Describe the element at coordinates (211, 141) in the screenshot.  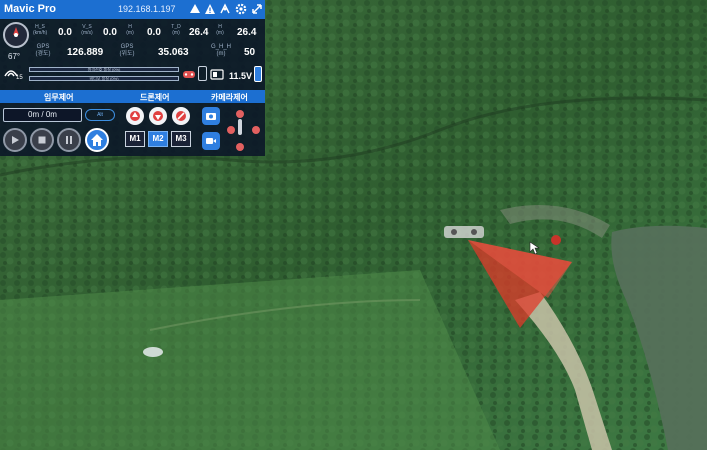
I see `video-button` at that location.